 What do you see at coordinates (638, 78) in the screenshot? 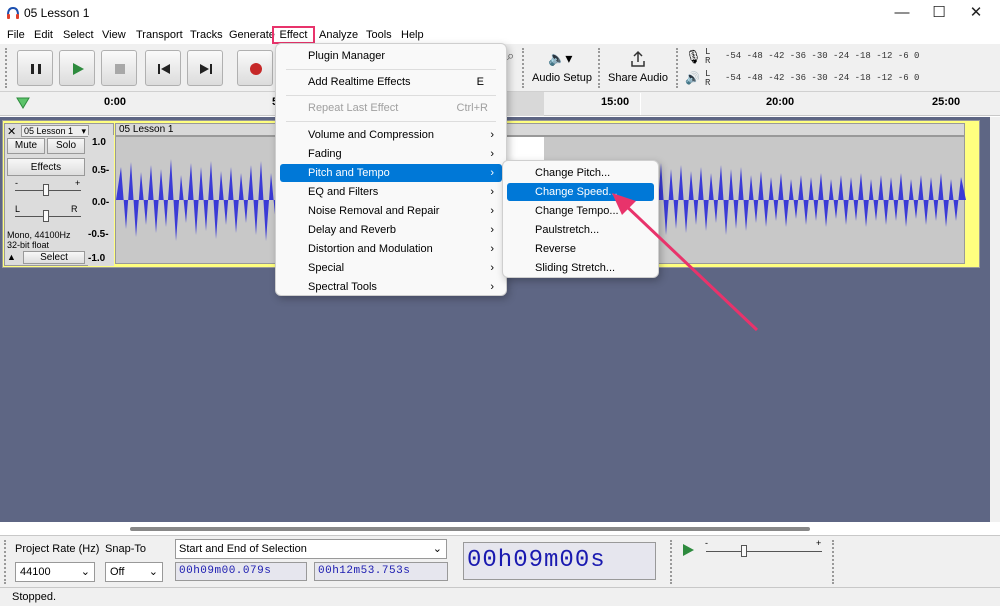
I see `share-audio-label: Share Audio` at bounding box center [638, 78].